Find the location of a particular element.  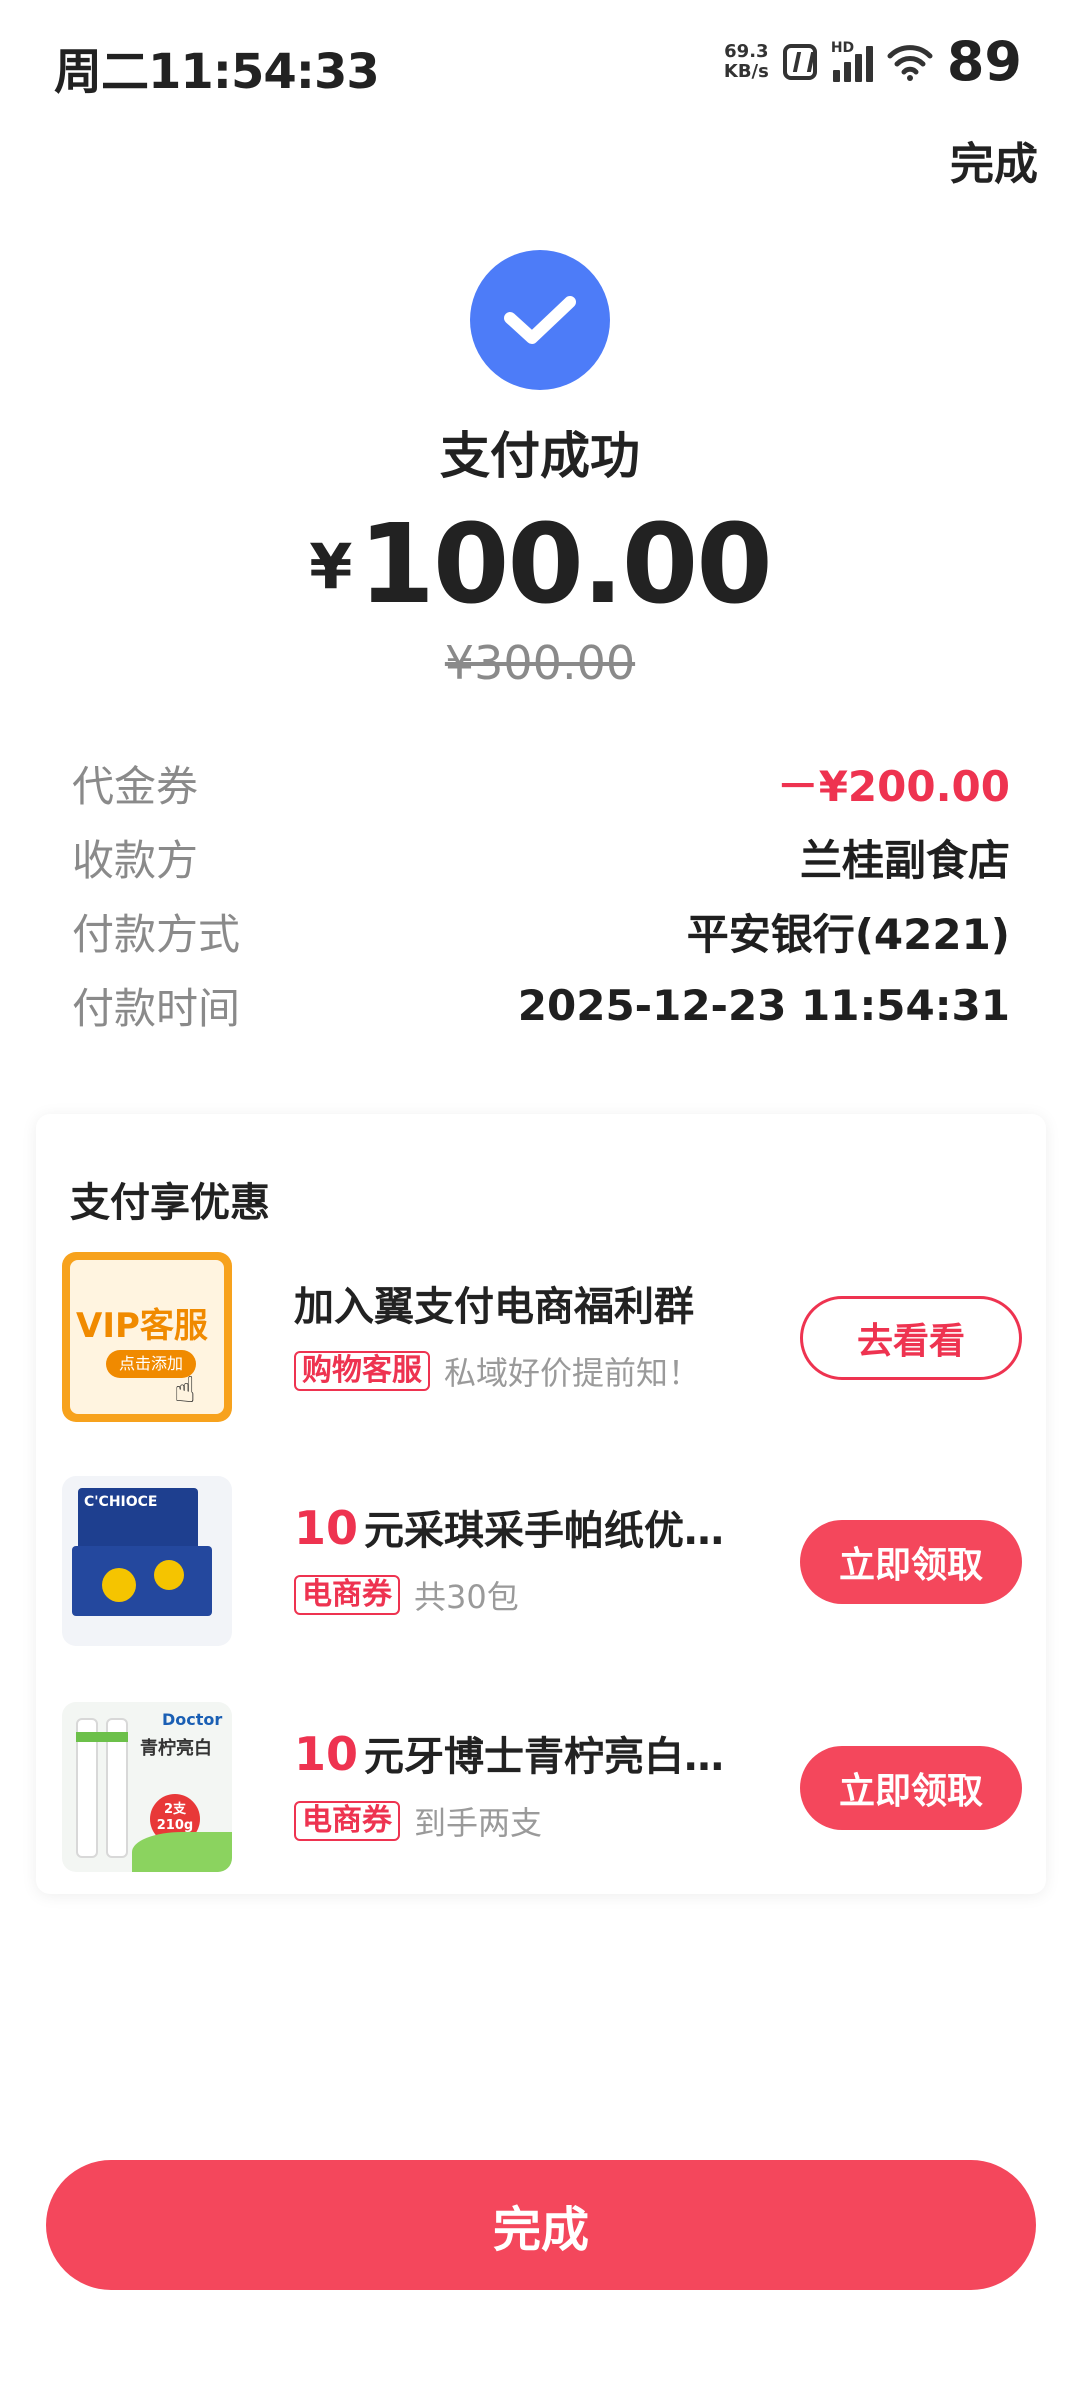

detail-label: 代金券 is located at coordinates (135, 786).